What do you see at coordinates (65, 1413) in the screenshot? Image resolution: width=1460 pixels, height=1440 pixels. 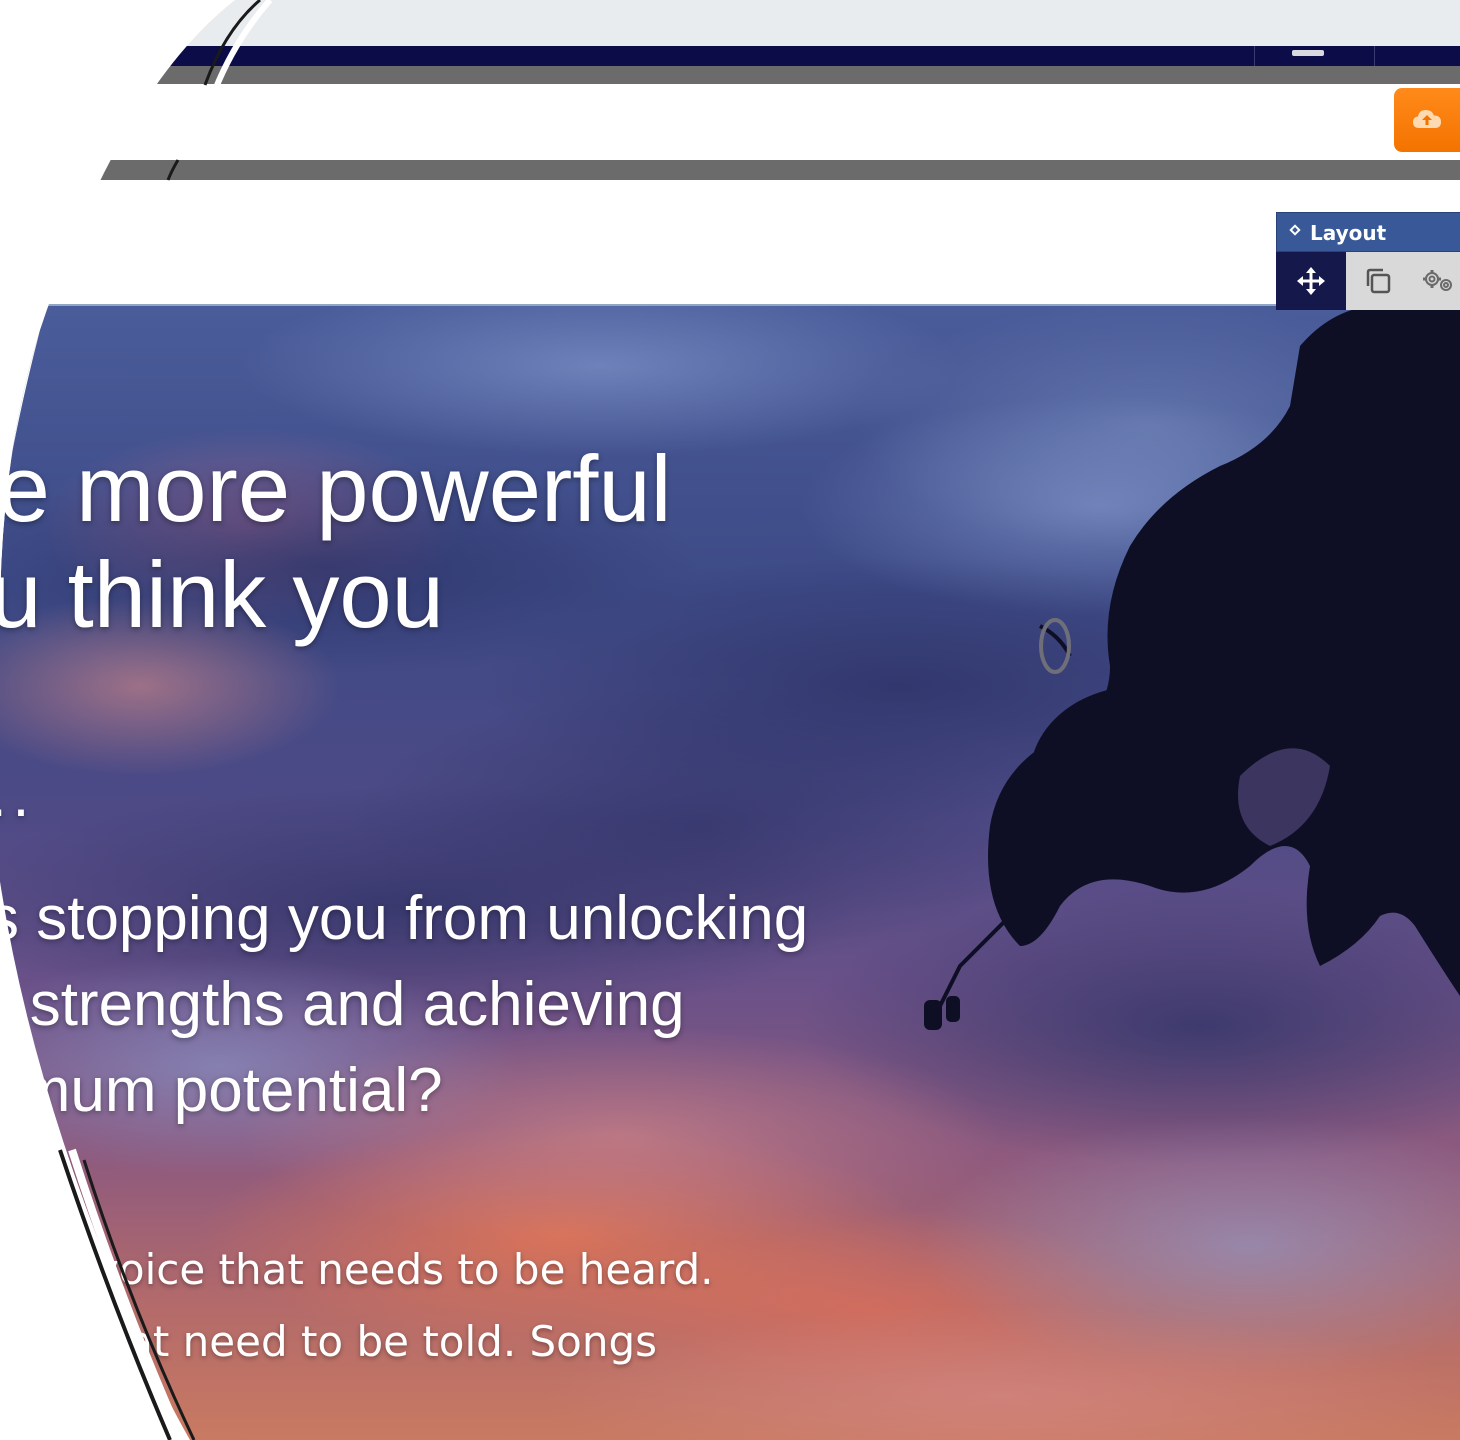 I see `body-line: e sung.` at bounding box center [65, 1413].